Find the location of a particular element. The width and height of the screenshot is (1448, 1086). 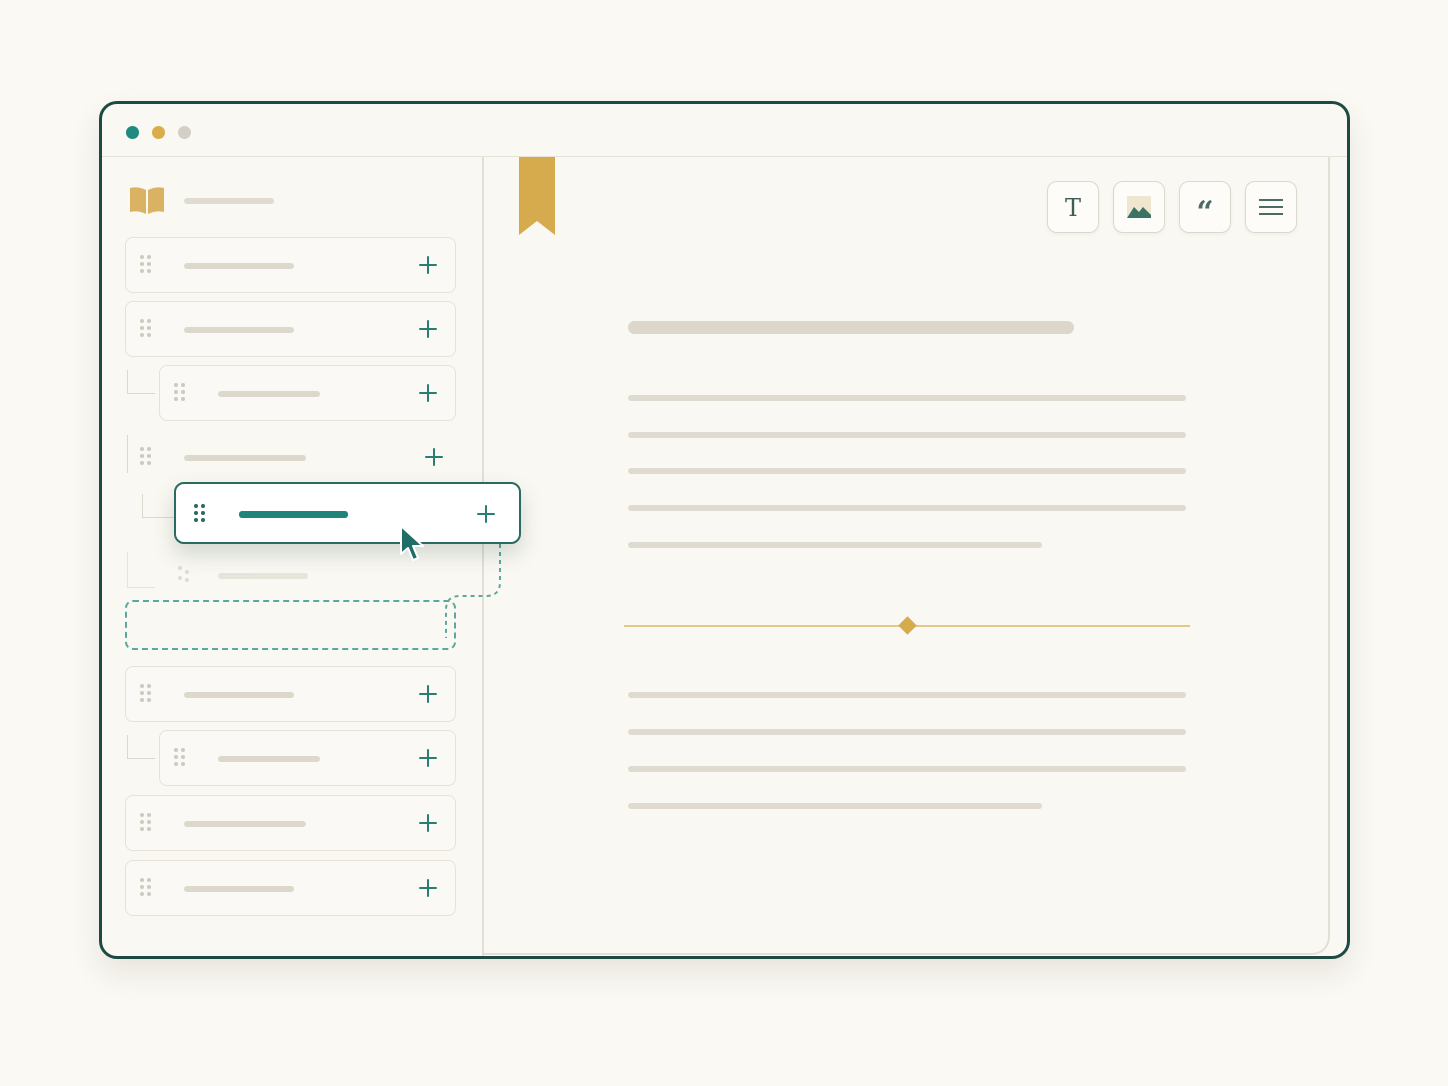

quote-icon: “ is located at coordinates (1204, 207).